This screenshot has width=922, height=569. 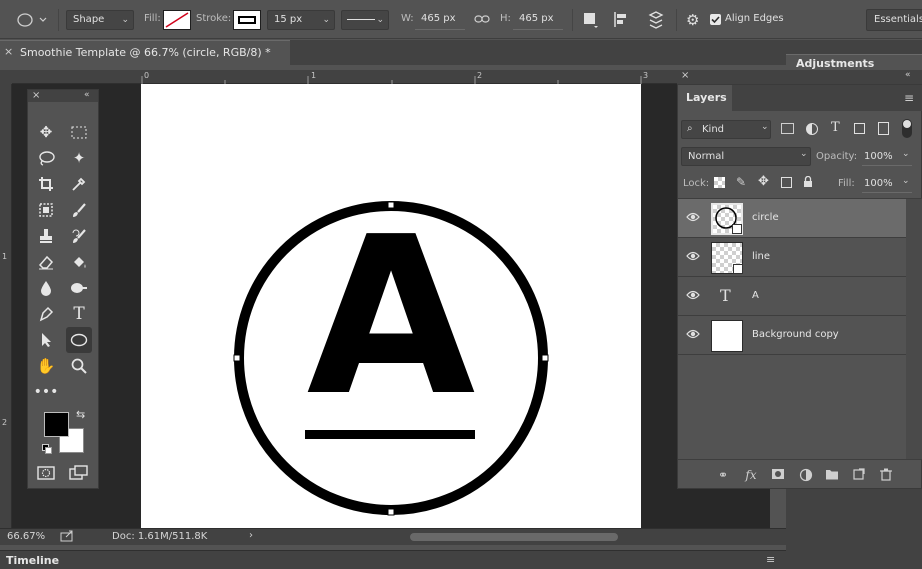 I want to click on tools-panel-header: × «, so click(x=63, y=96).